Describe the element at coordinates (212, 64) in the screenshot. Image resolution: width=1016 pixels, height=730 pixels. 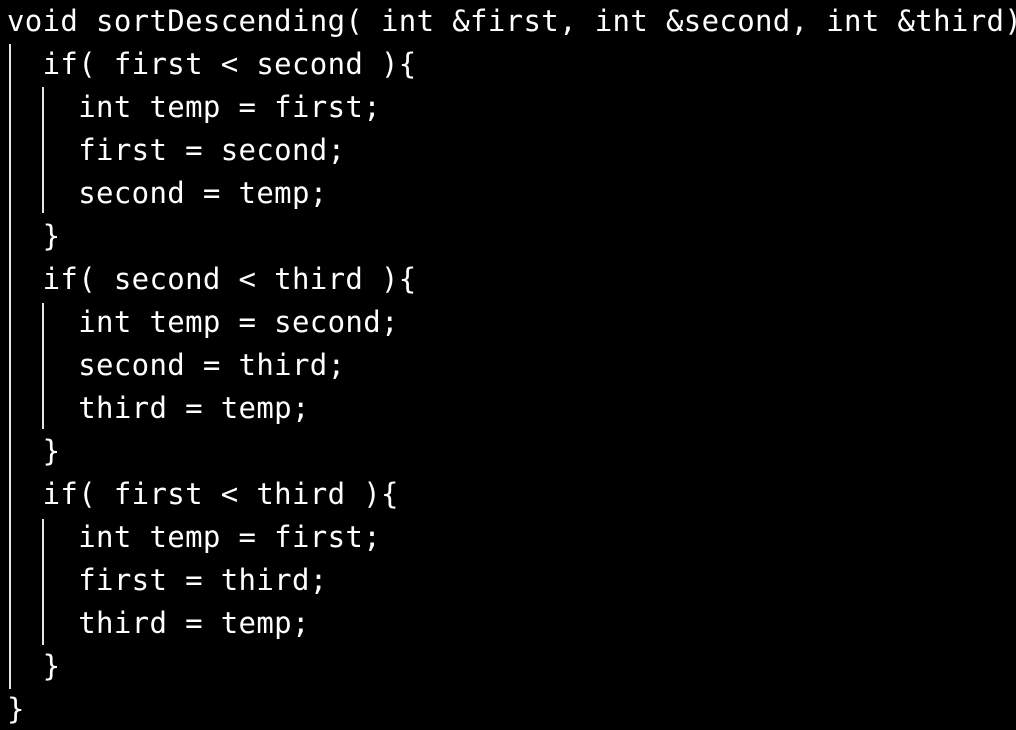
I see `code-line-2: if( first < second ){` at that location.